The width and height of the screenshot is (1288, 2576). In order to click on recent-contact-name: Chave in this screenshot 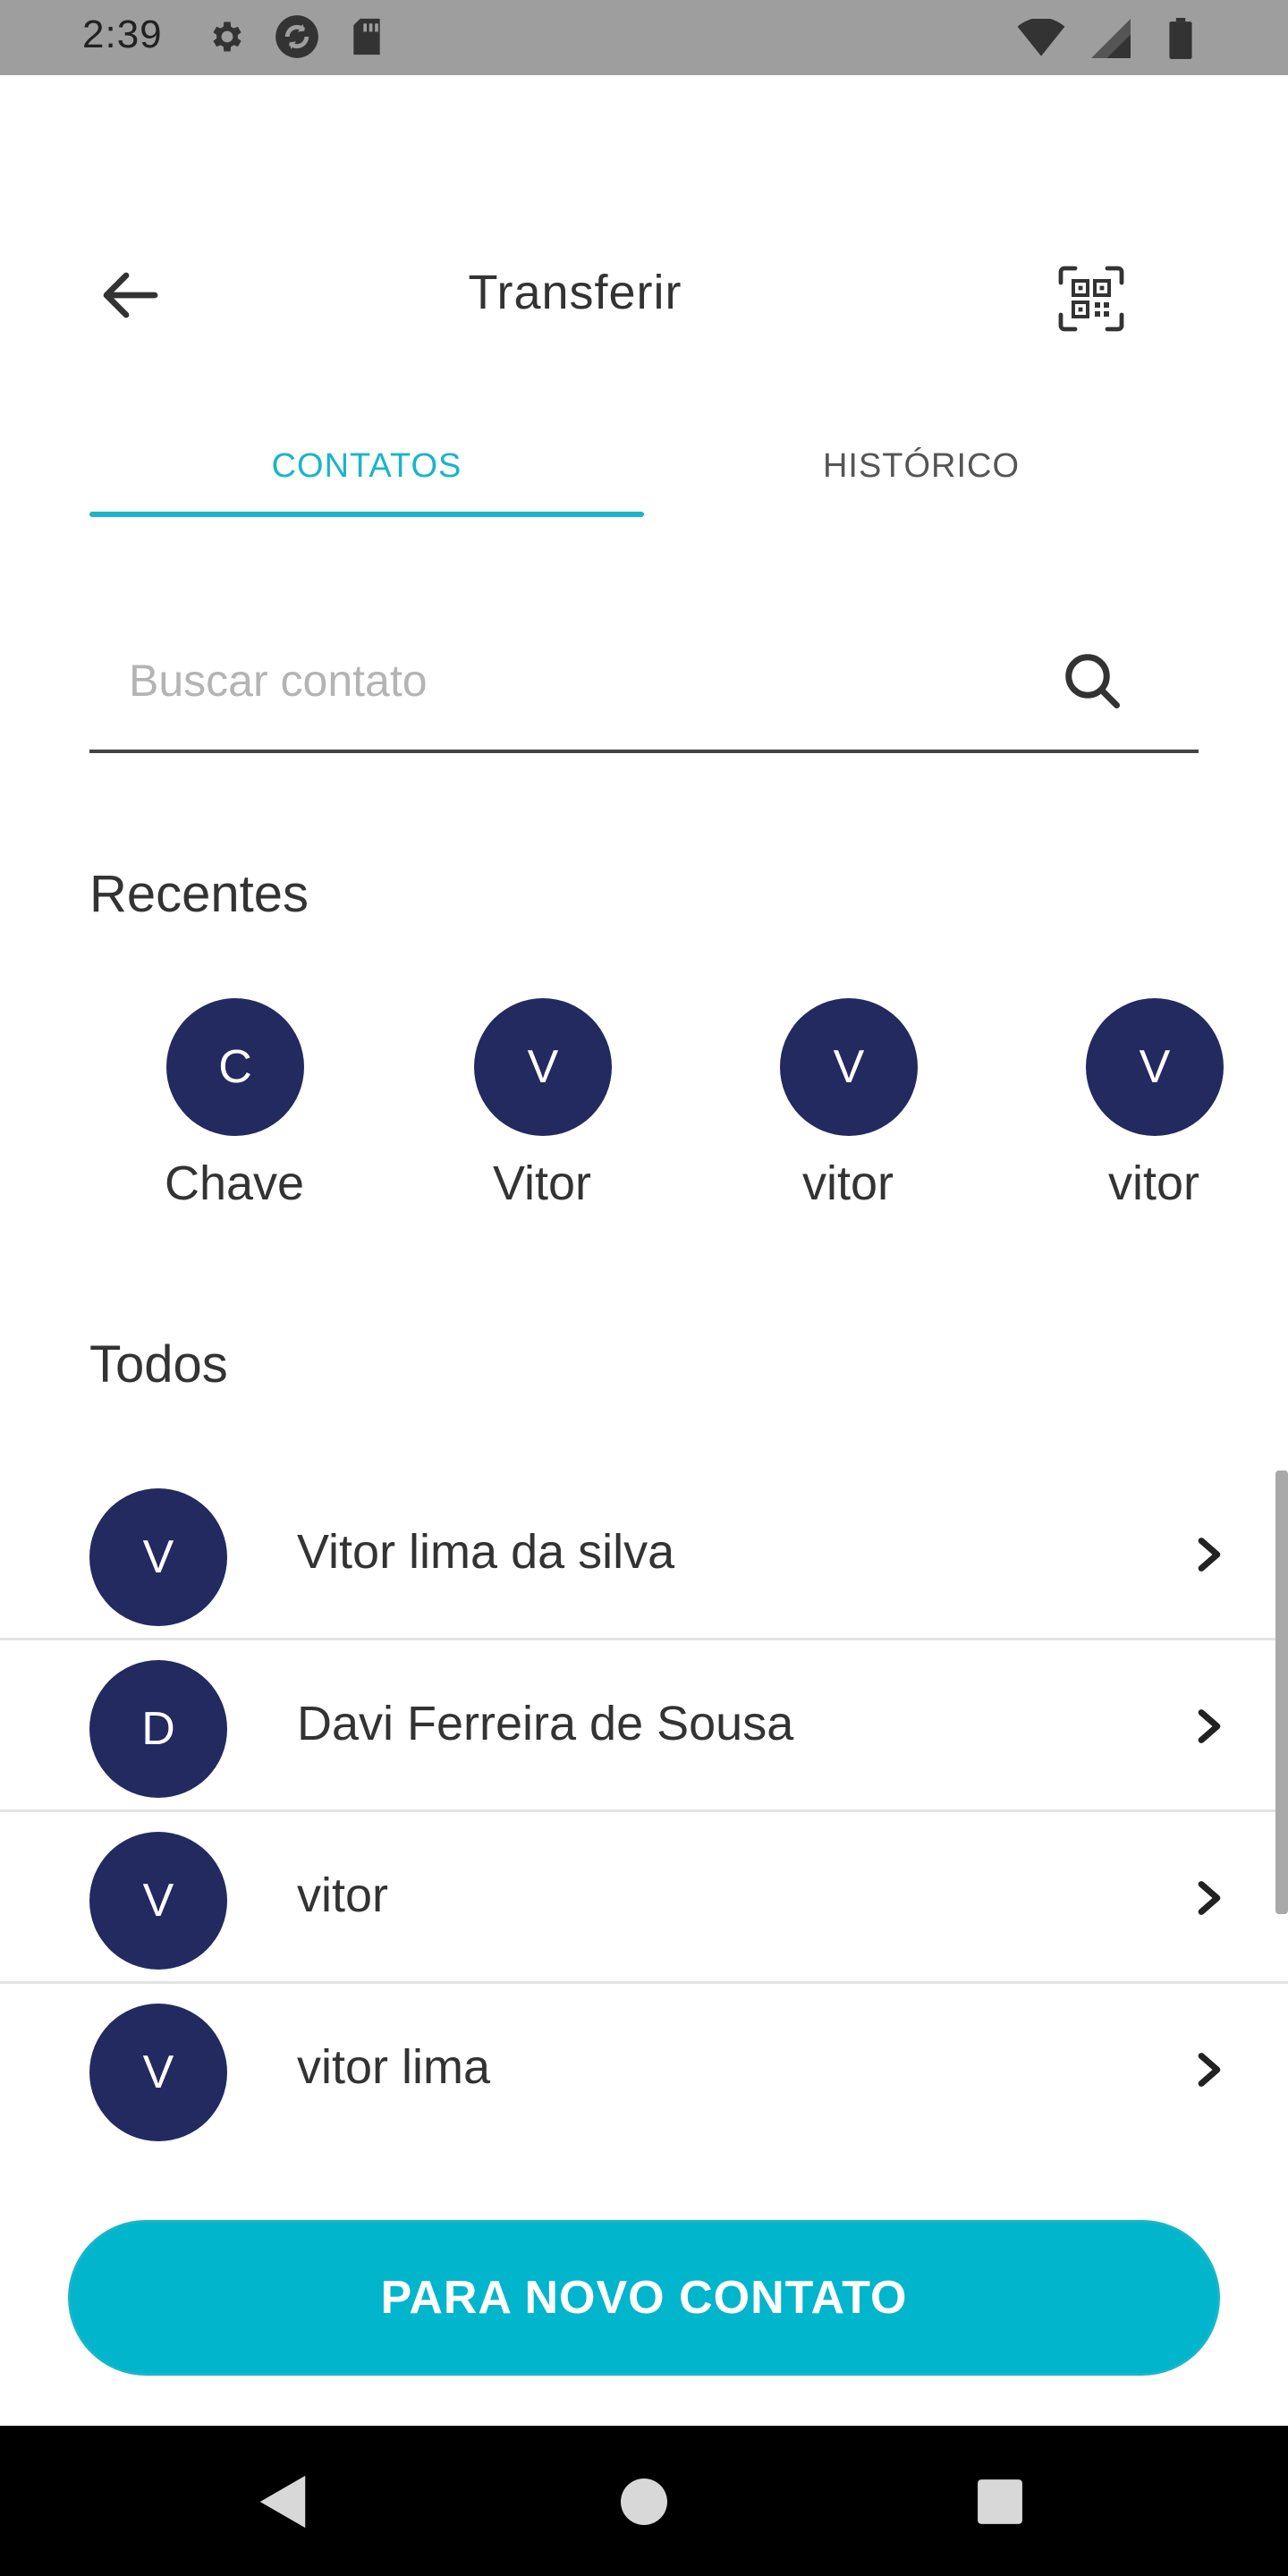, I will do `click(234, 1183)`.